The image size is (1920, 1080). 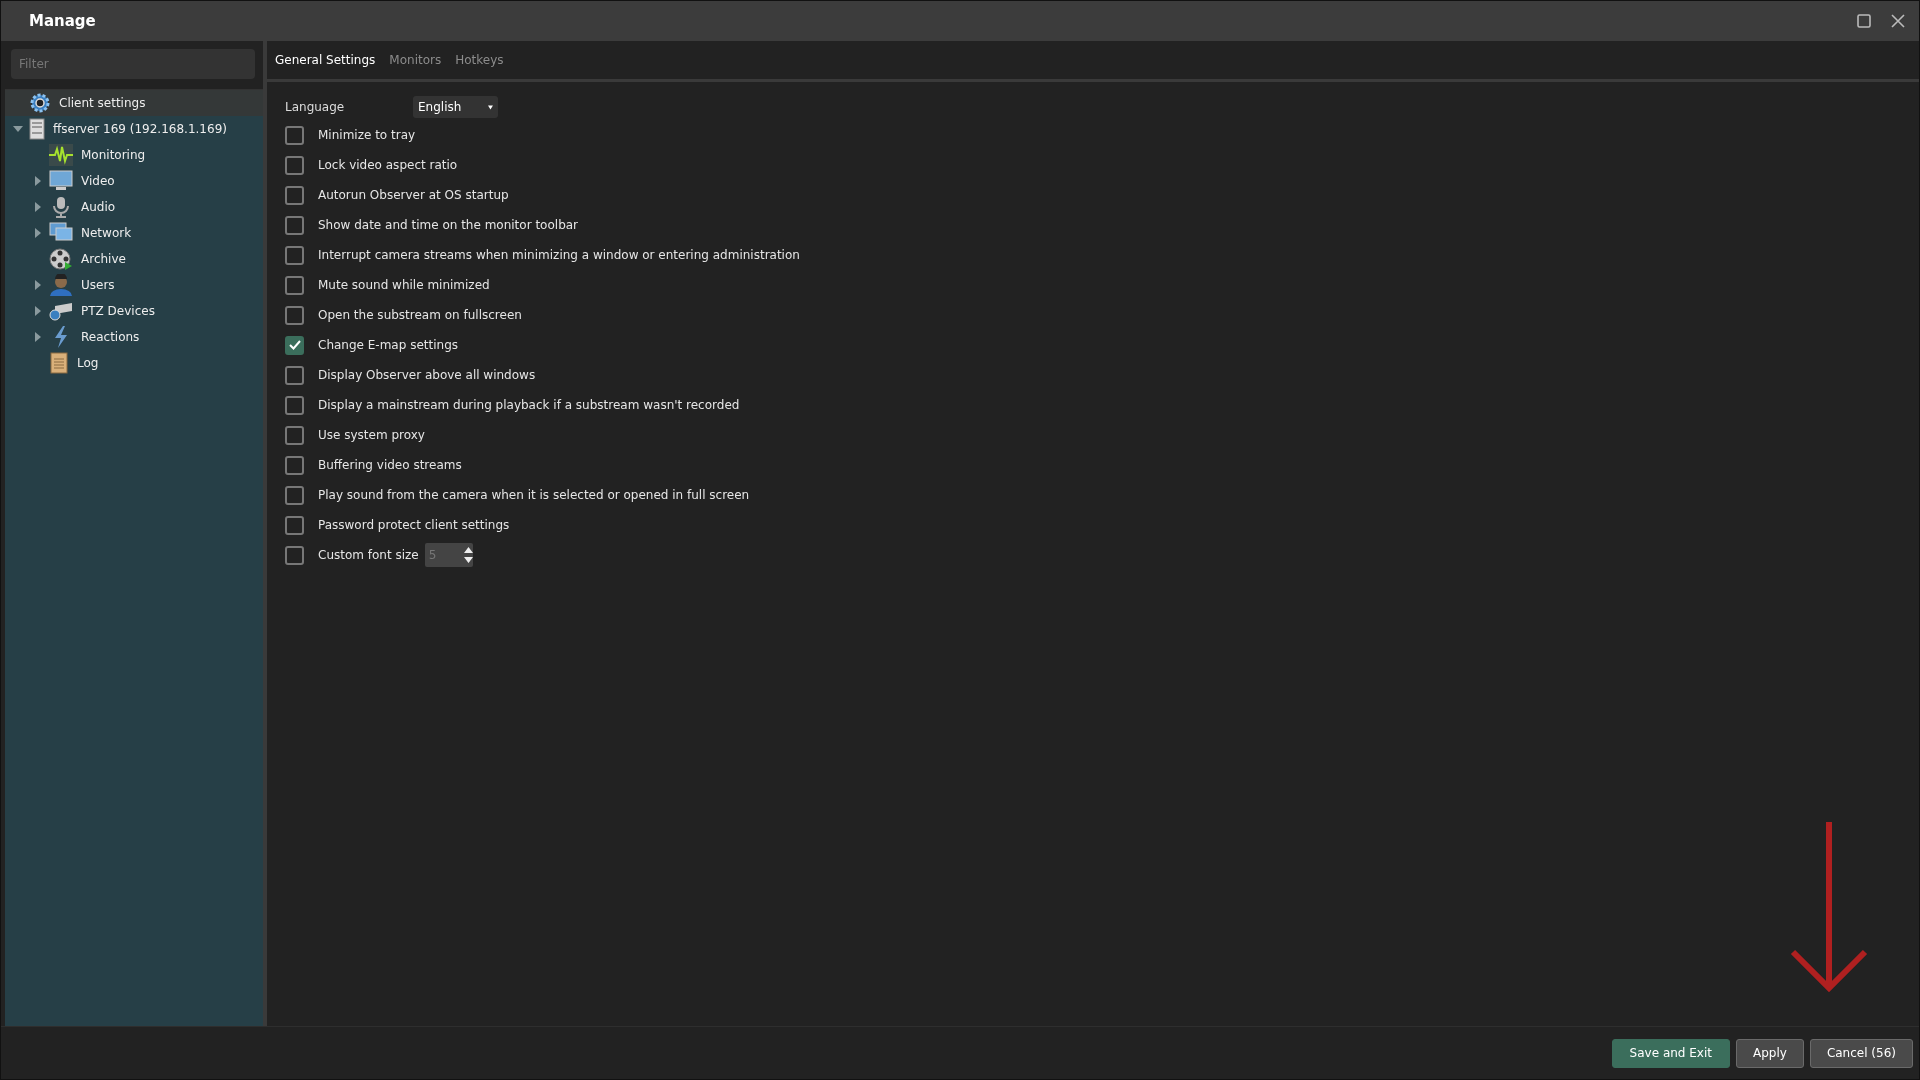 What do you see at coordinates (106, 233) in the screenshot?
I see `tree-item: Network` at bounding box center [106, 233].